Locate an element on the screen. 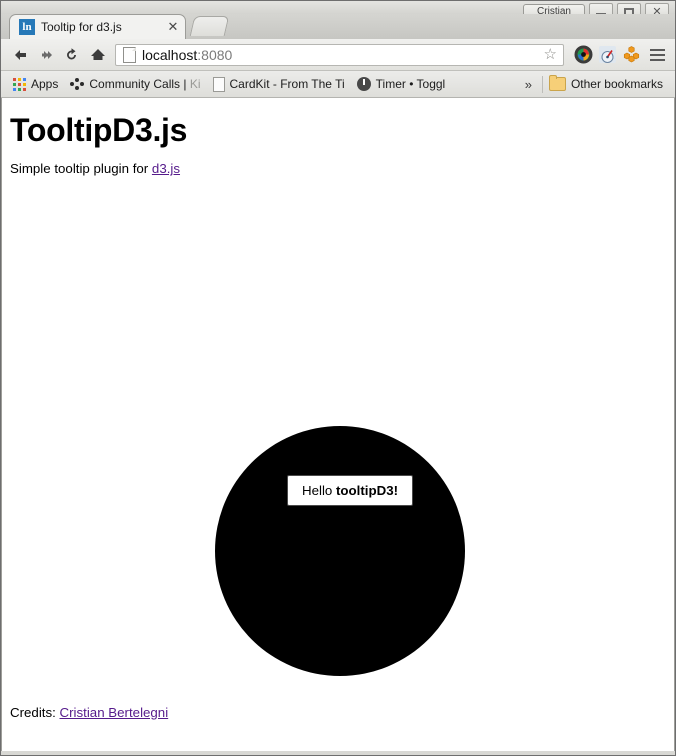 Image resolution: width=676 pixels, height=756 pixels. author-link: Cristian Bertelegni is located at coordinates (114, 712).